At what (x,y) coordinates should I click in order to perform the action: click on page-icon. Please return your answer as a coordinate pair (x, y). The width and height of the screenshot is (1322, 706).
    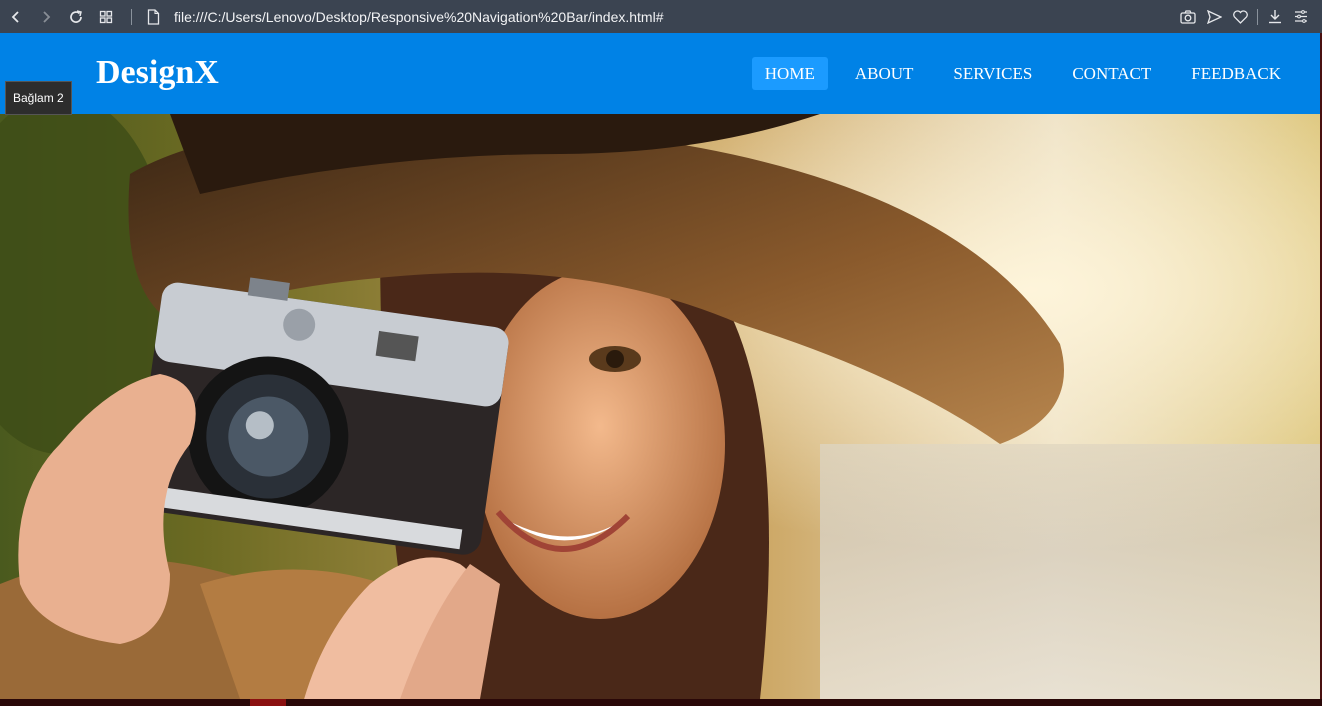
    Looking at the image, I should click on (153, 17).